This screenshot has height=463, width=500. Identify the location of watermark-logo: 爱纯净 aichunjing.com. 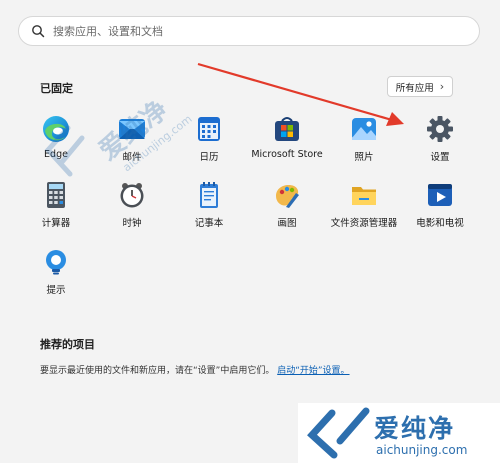
(399, 433).